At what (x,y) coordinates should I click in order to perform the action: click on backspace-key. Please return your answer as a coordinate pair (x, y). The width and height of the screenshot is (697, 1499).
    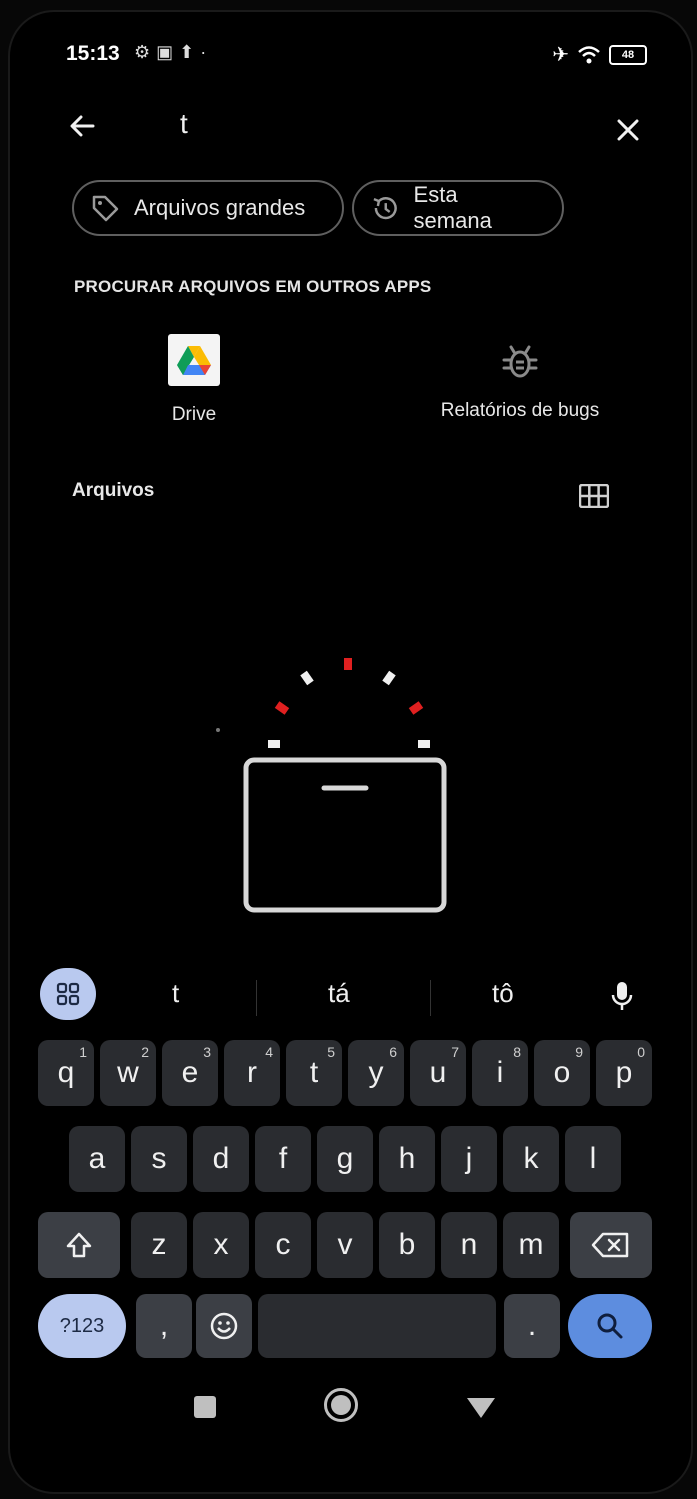
    Looking at the image, I should click on (611, 1245).